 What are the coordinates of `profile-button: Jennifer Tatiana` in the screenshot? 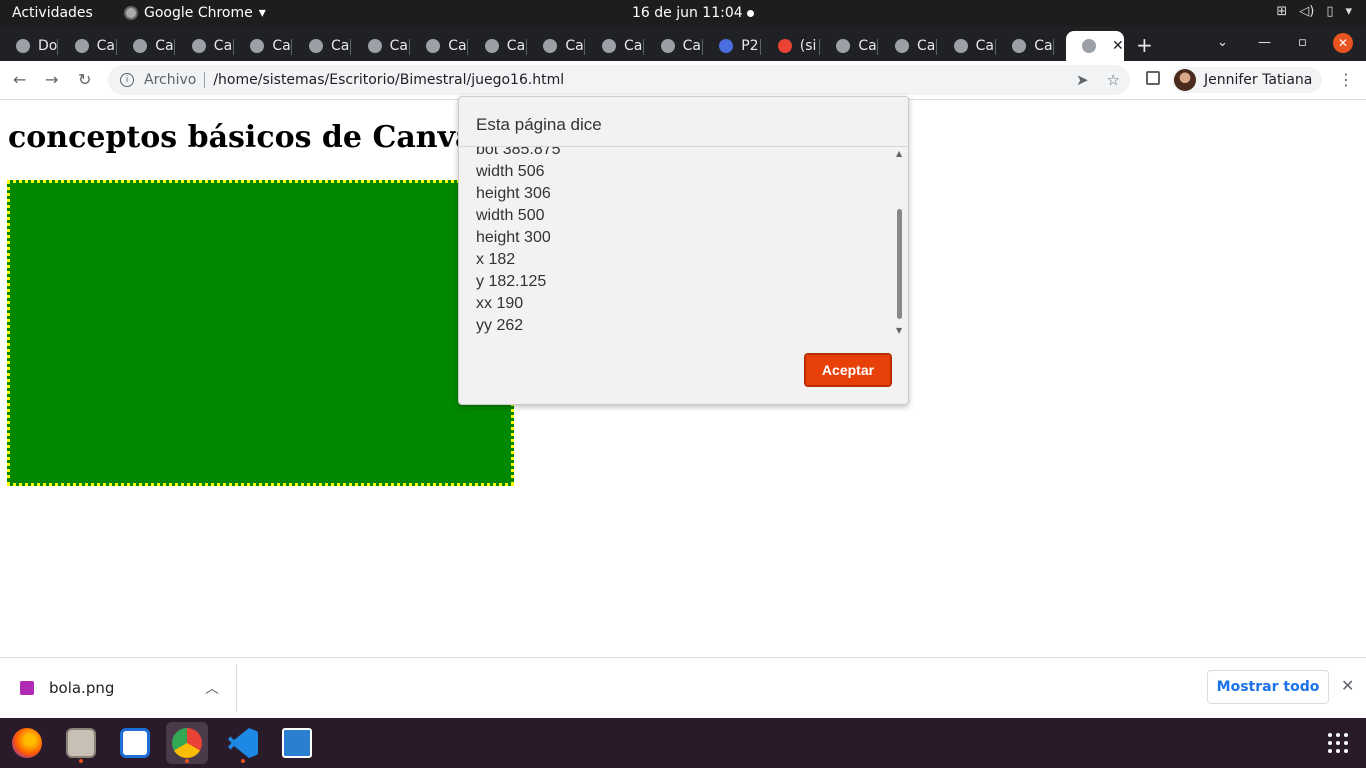 It's located at (1247, 80).